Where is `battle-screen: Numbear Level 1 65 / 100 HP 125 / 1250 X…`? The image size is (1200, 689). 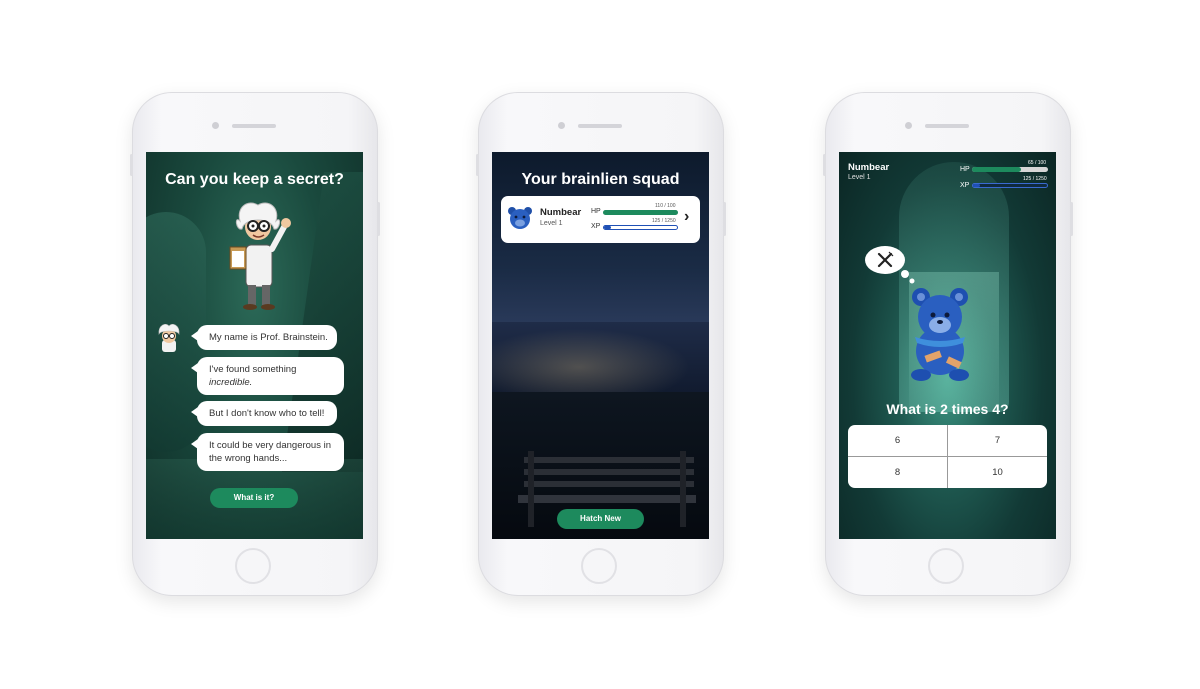 battle-screen: Numbear Level 1 65 / 100 HP 125 / 1250 X… is located at coordinates (947, 345).